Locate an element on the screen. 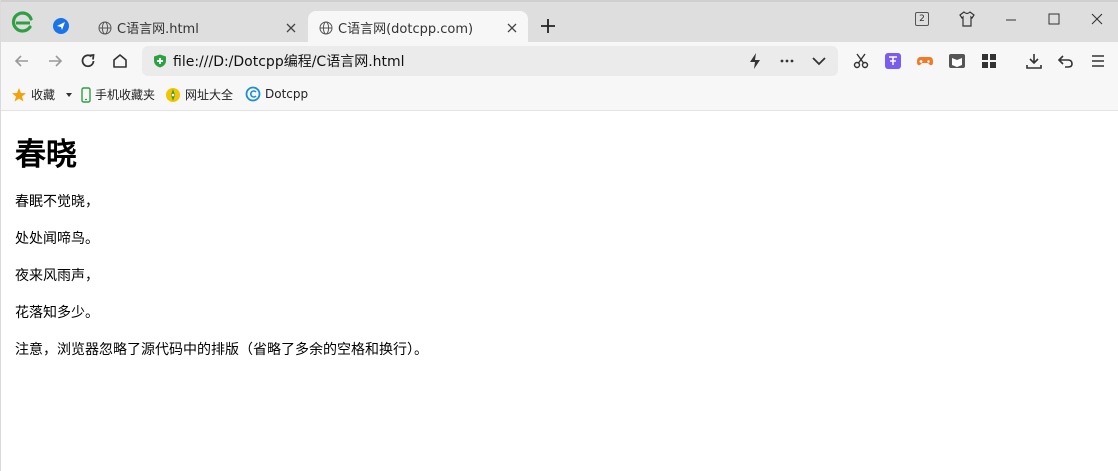 This screenshot has width=1118, height=471. back-arrow-icon is located at coordinates (22, 61).